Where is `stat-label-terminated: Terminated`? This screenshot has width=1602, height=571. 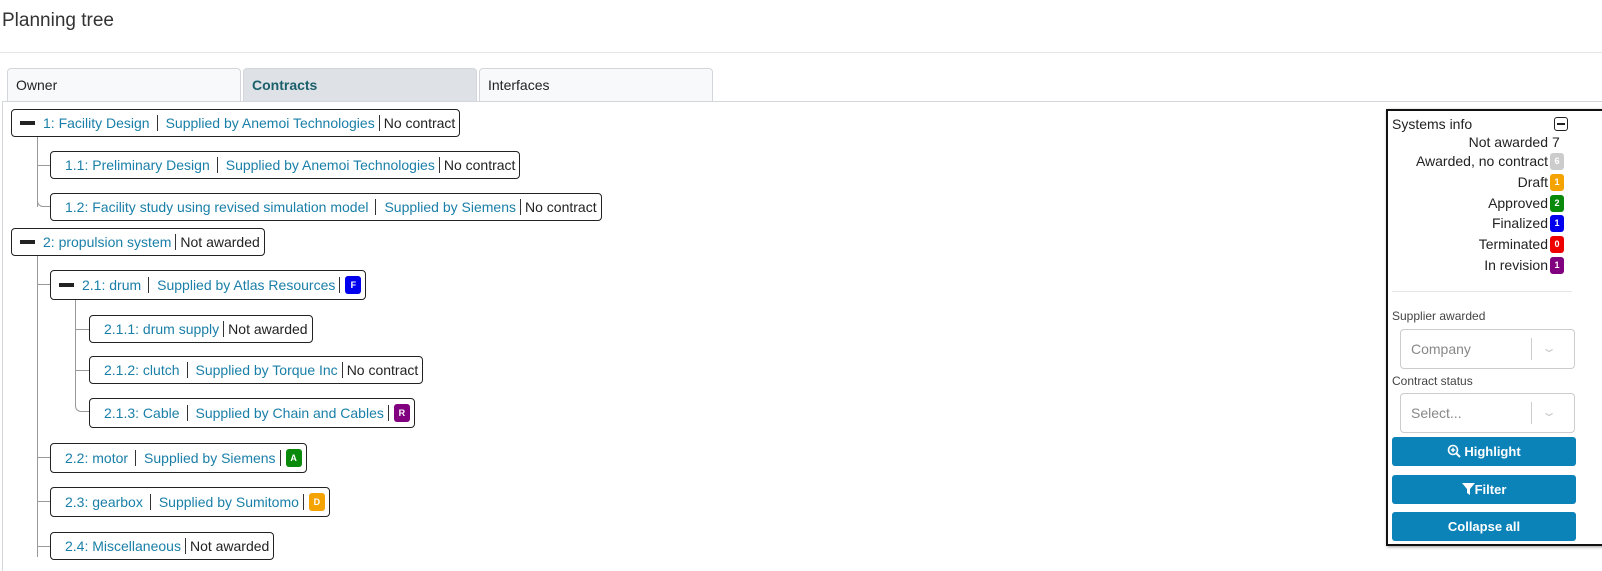 stat-label-terminated: Terminated is located at coordinates (1513, 244).